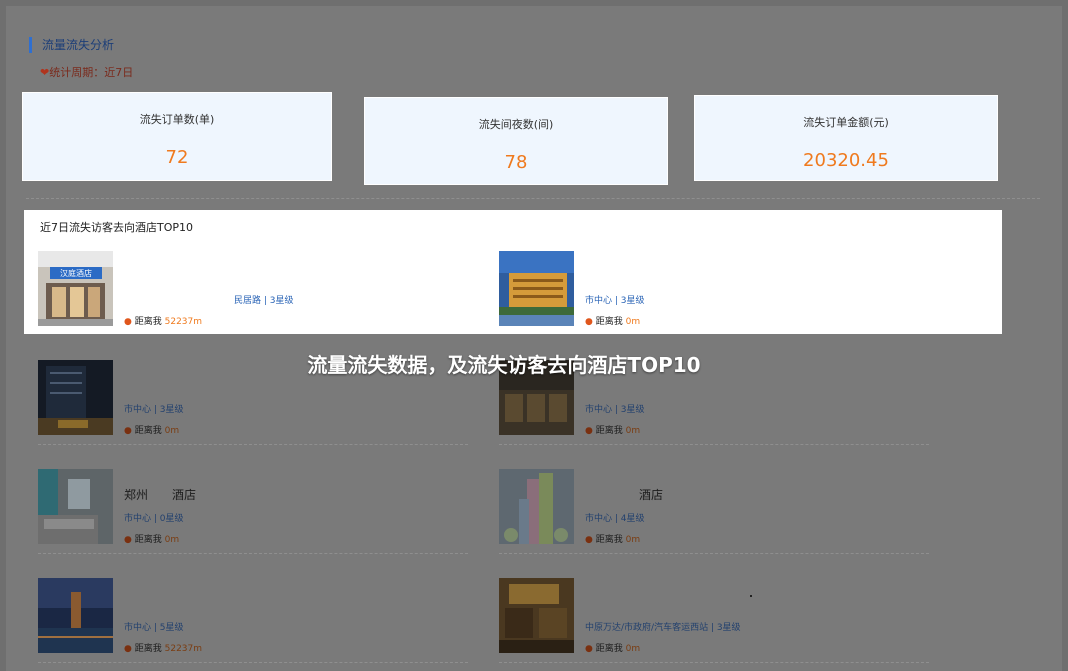  I want to click on hotel-area: 市中心 | 5星级, so click(154, 628).